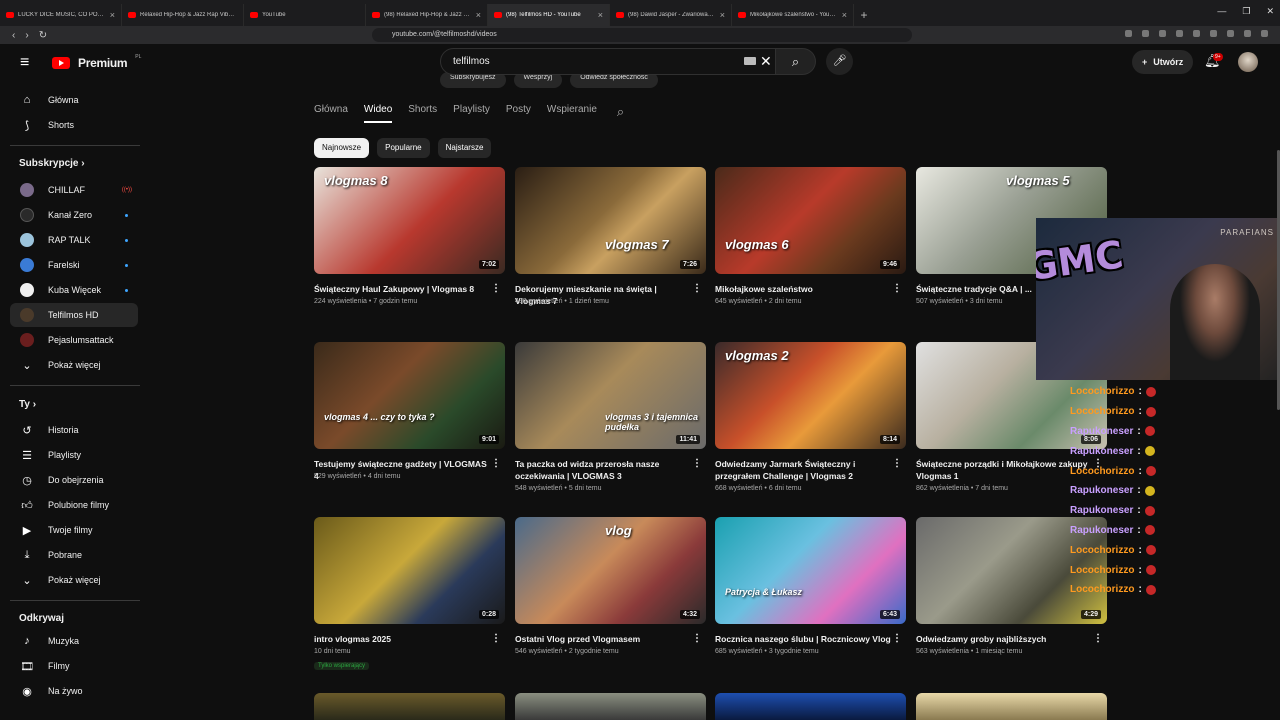 The height and width of the screenshot is (720, 1280). Describe the element at coordinates (603, 639) in the screenshot. I see `video-title: Ostatni Vlog przed Vlogmasem` at that location.